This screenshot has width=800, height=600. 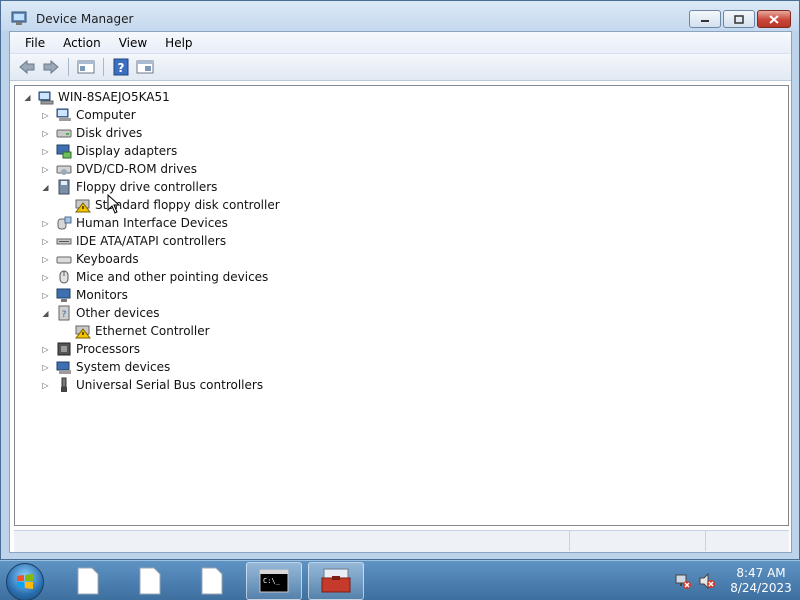 What do you see at coordinates (85, 19) in the screenshot?
I see `window-title: Device Manager` at bounding box center [85, 19].